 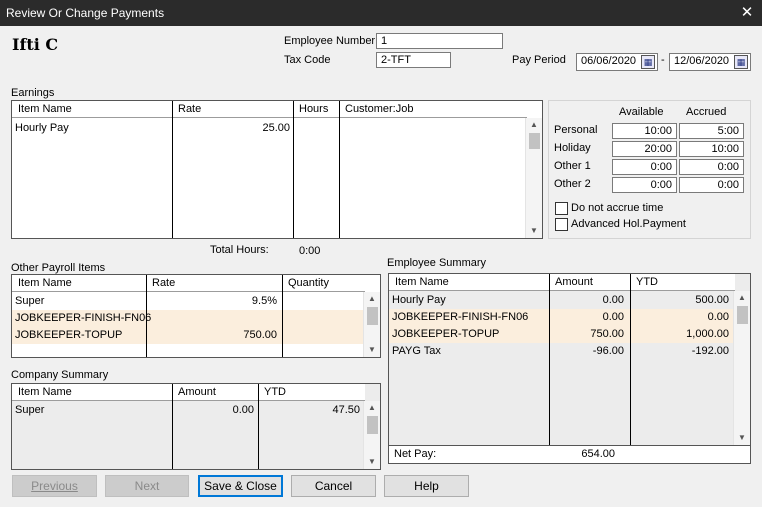 I want to click on other-payroll-rate: 750.00, so click(x=260, y=335).